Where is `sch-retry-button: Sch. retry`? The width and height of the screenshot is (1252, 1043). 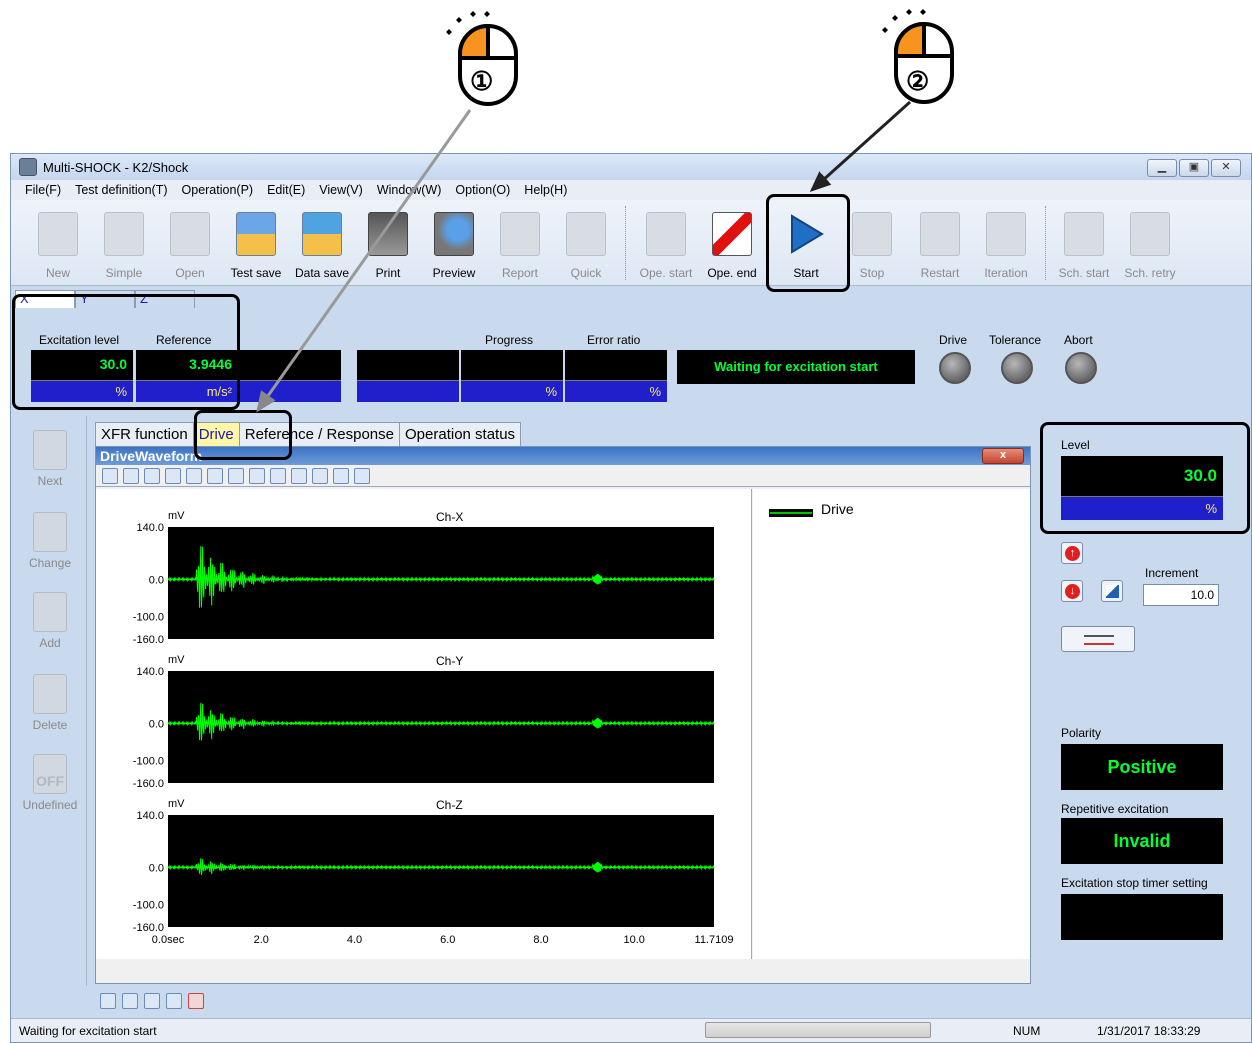
sch-retry-button: Sch. retry is located at coordinates (1150, 246).